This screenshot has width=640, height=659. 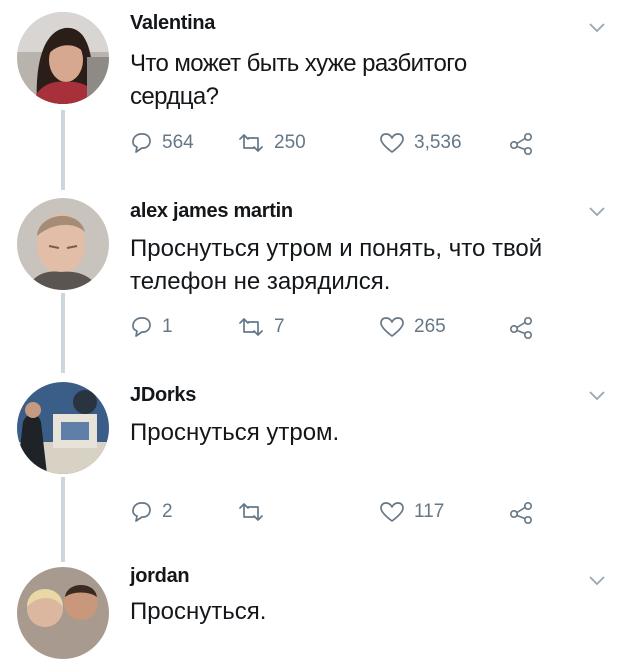 What do you see at coordinates (160, 576) in the screenshot?
I see `author-name: jordan` at bounding box center [160, 576].